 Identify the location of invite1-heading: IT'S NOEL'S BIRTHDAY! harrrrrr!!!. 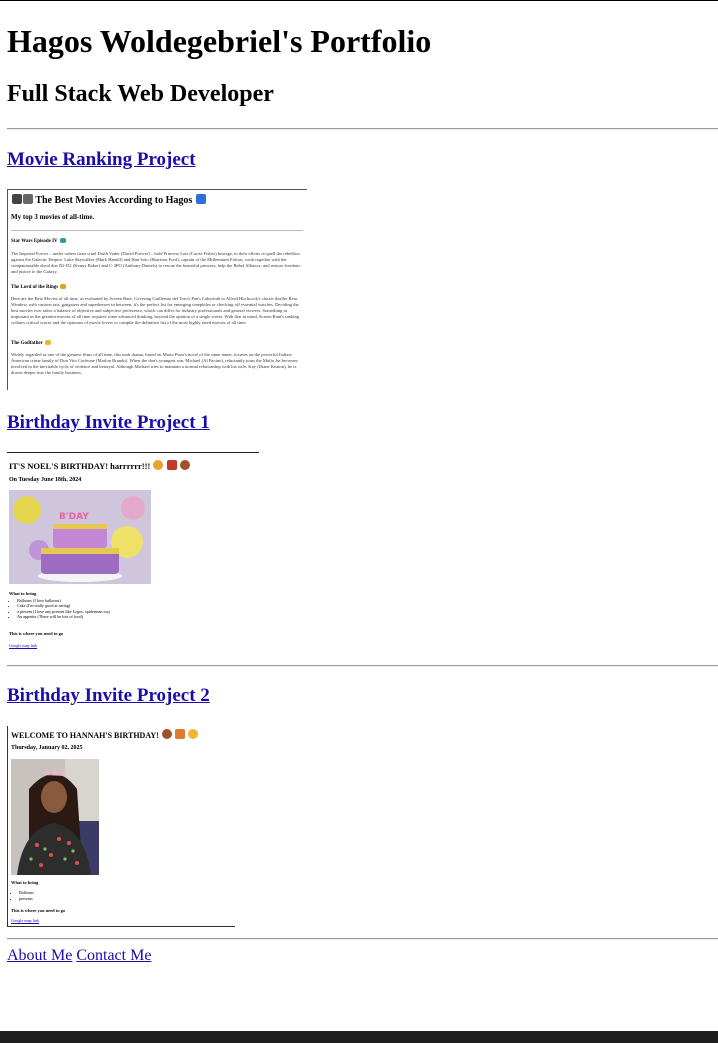
(80, 466).